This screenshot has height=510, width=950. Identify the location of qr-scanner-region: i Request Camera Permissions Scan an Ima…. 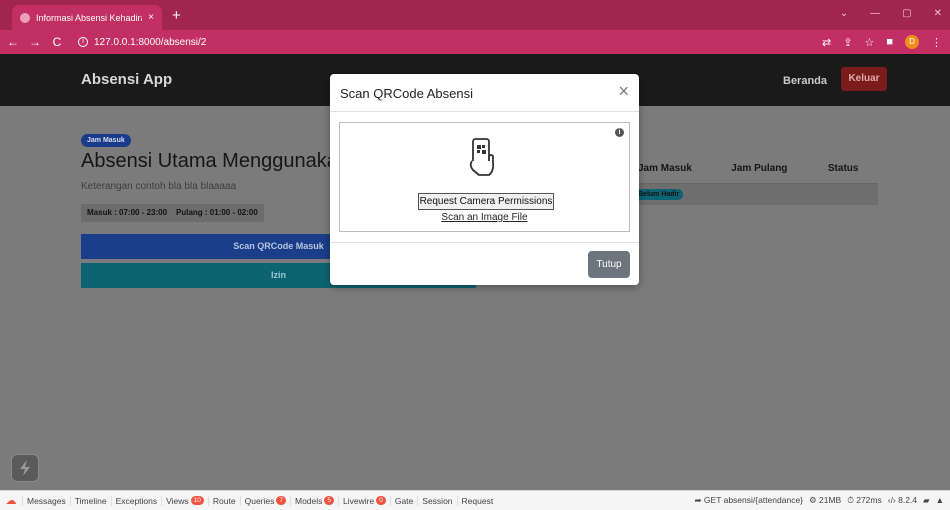
(484, 177).